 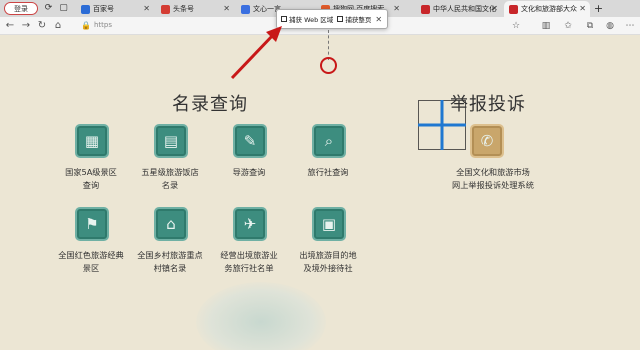 What do you see at coordinates (210, 104) in the screenshot?
I see `section-title-directory: 名录查询` at bounding box center [210, 104].